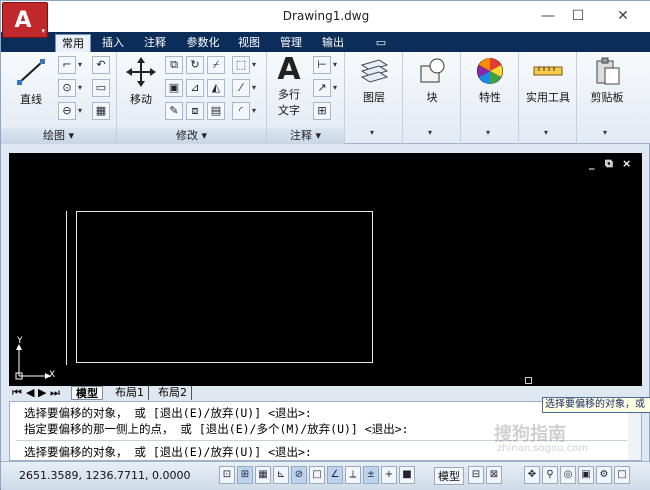 The height and width of the screenshot is (490, 650). What do you see at coordinates (55, 393) in the screenshot?
I see `last-layout-button: ⏭` at bounding box center [55, 393].